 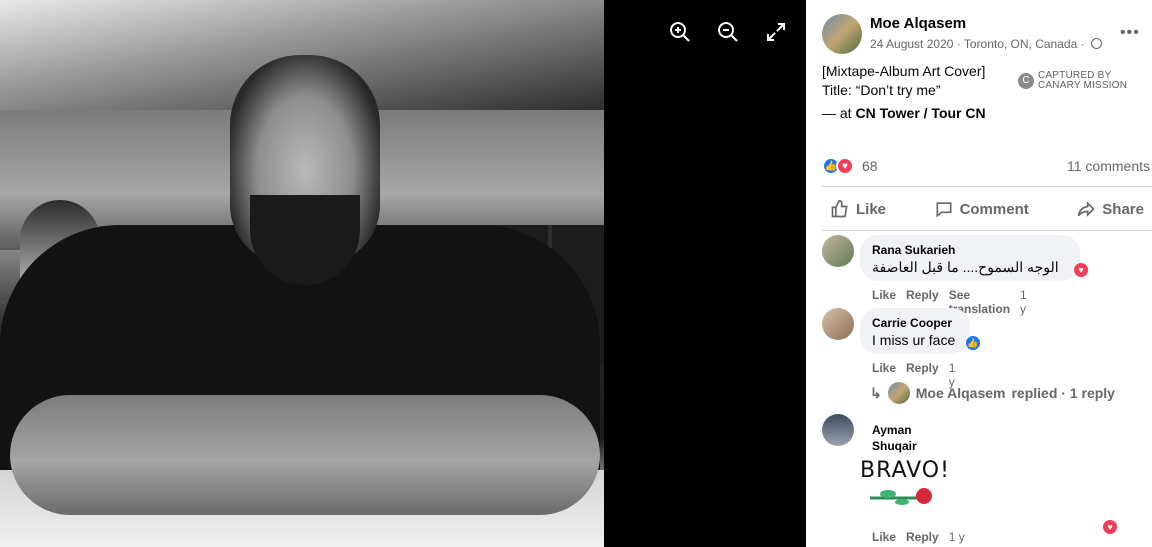 I want to click on share-button: Share, so click(x=1110, y=209).